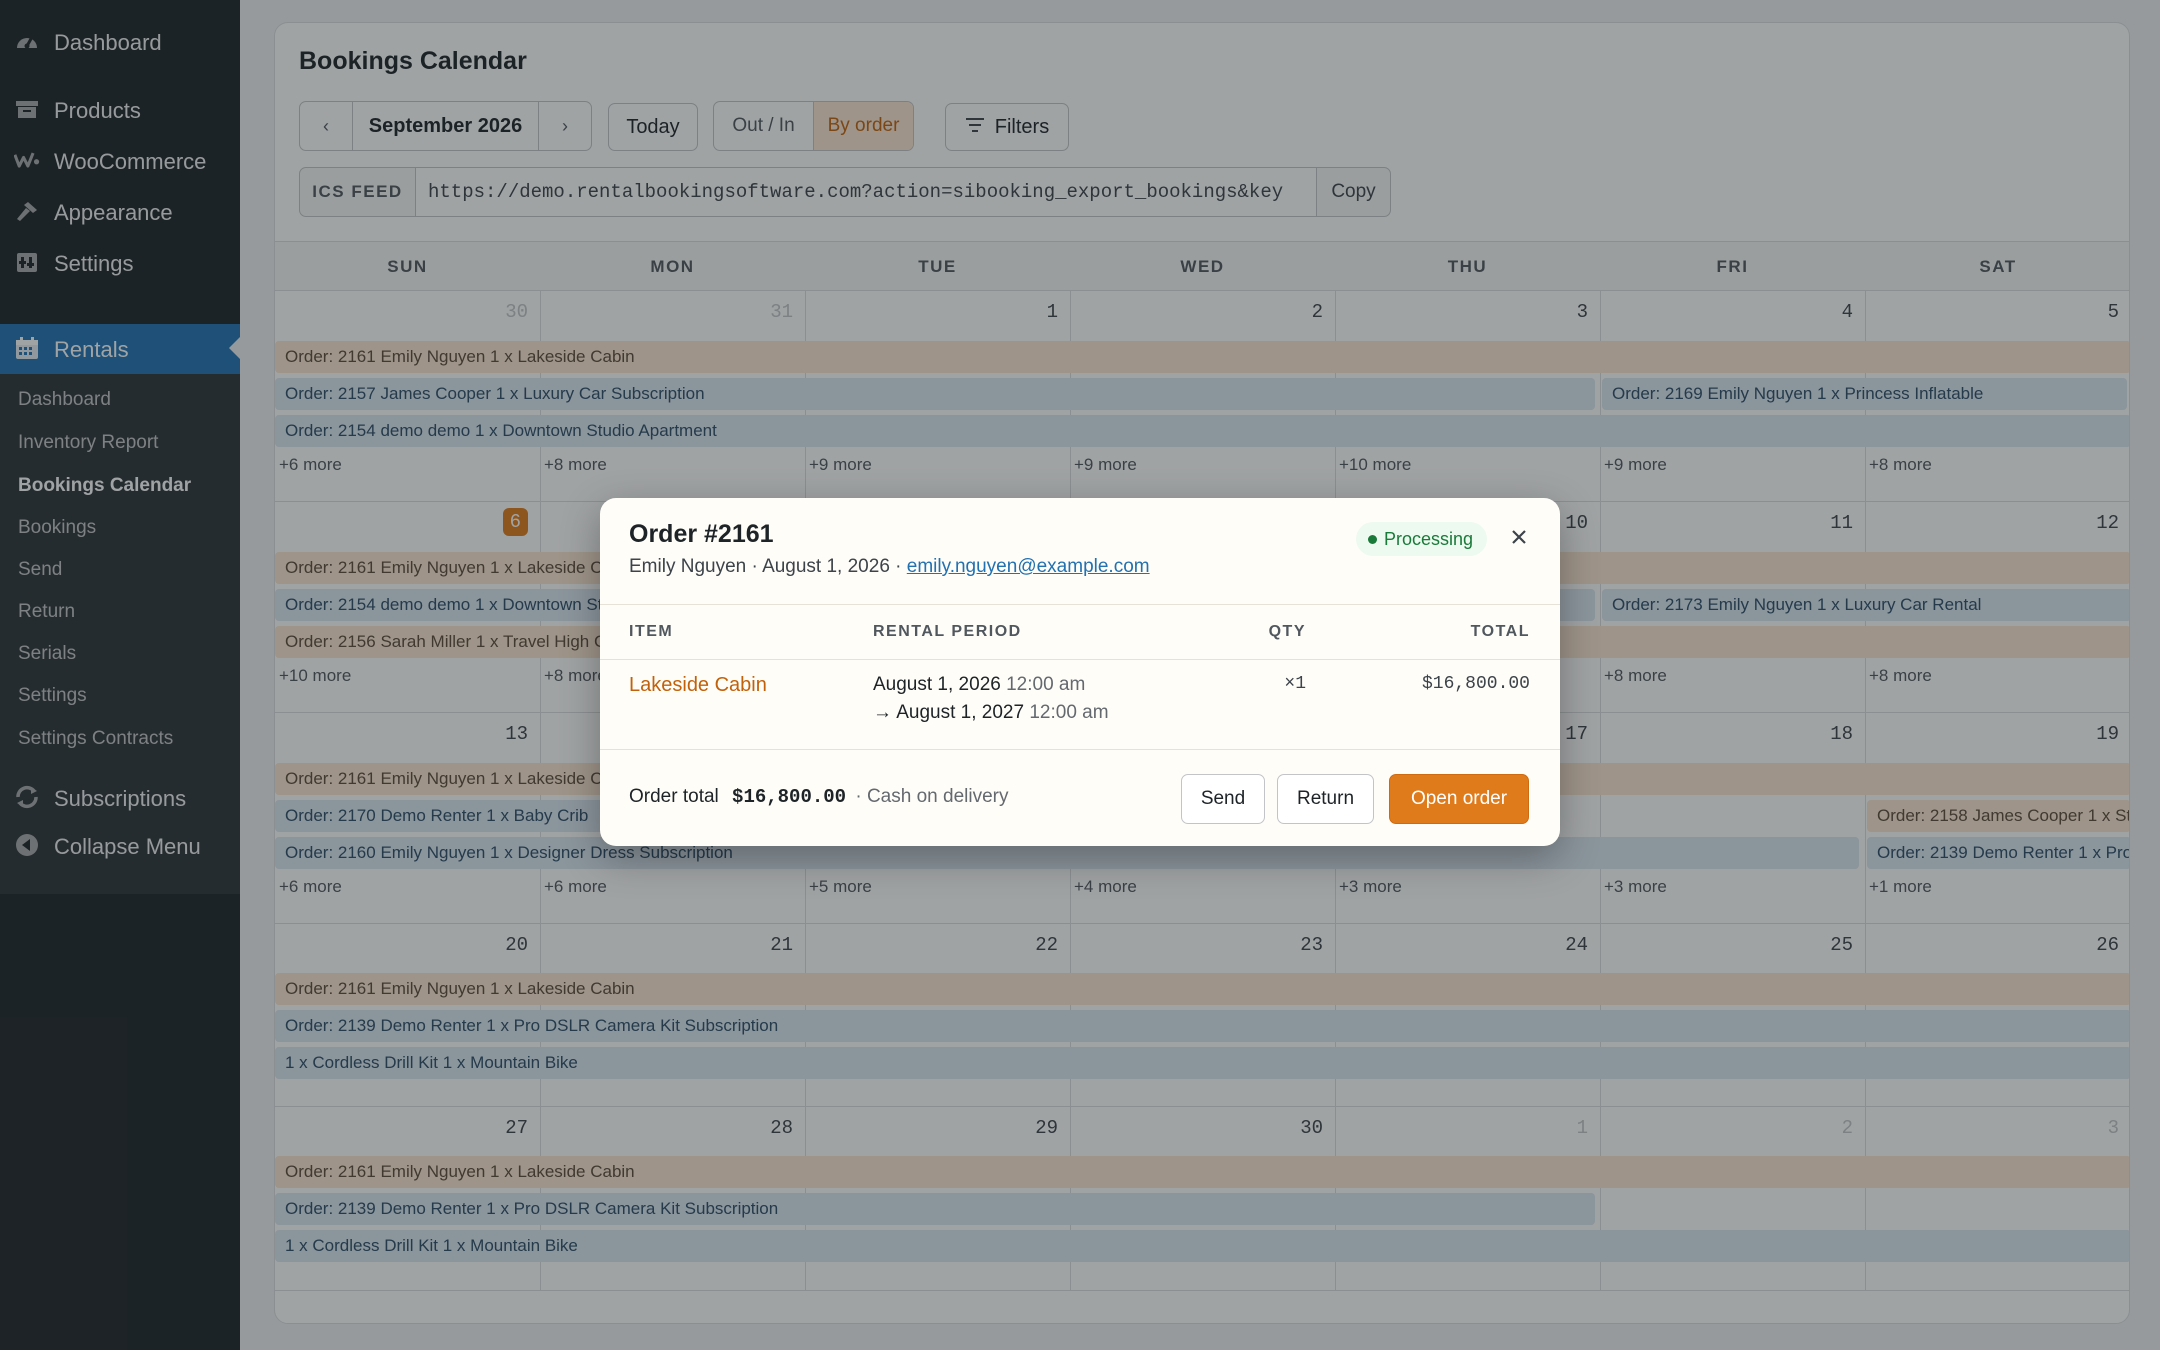 Image resolution: width=2160 pixels, height=1350 pixels. I want to click on modal-title: Order #2161, so click(701, 534).